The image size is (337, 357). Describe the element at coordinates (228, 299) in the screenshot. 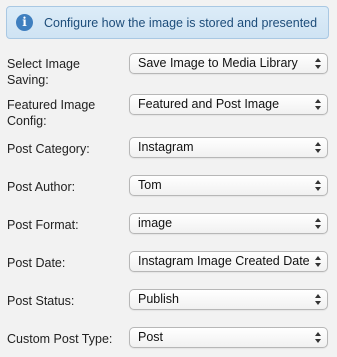

I see `post-status-select: Publish` at that location.